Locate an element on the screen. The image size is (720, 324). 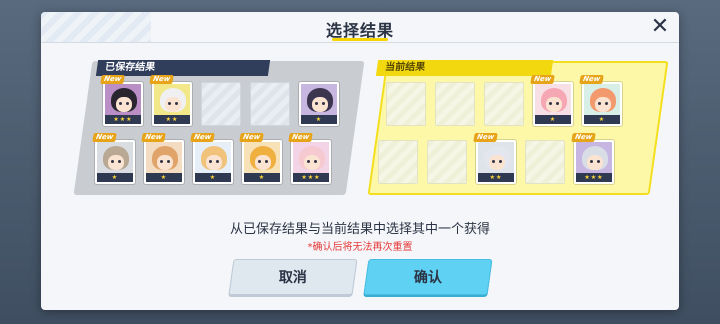
saved-results-label: 已保存结果 is located at coordinates (183, 68).